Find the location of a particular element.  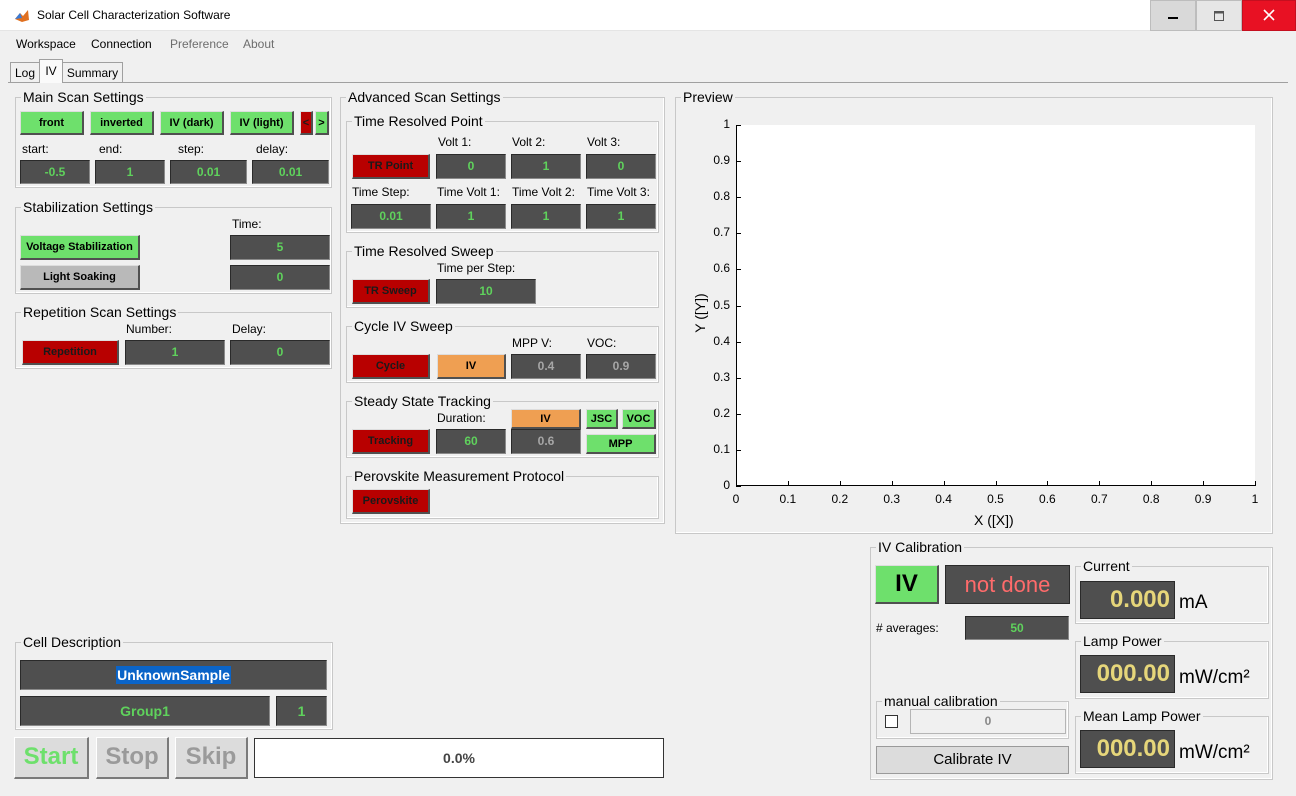

x-tick-label: 0.1 is located at coordinates (788, 499).